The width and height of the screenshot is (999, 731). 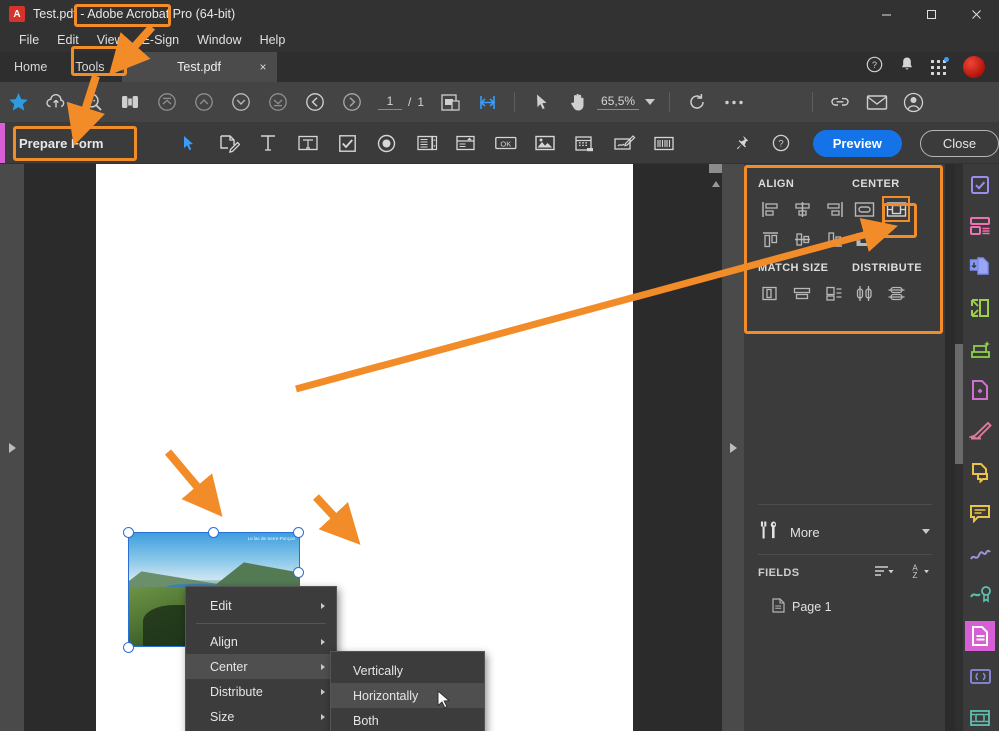 I want to click on select-object-icon, so click(x=189, y=143).